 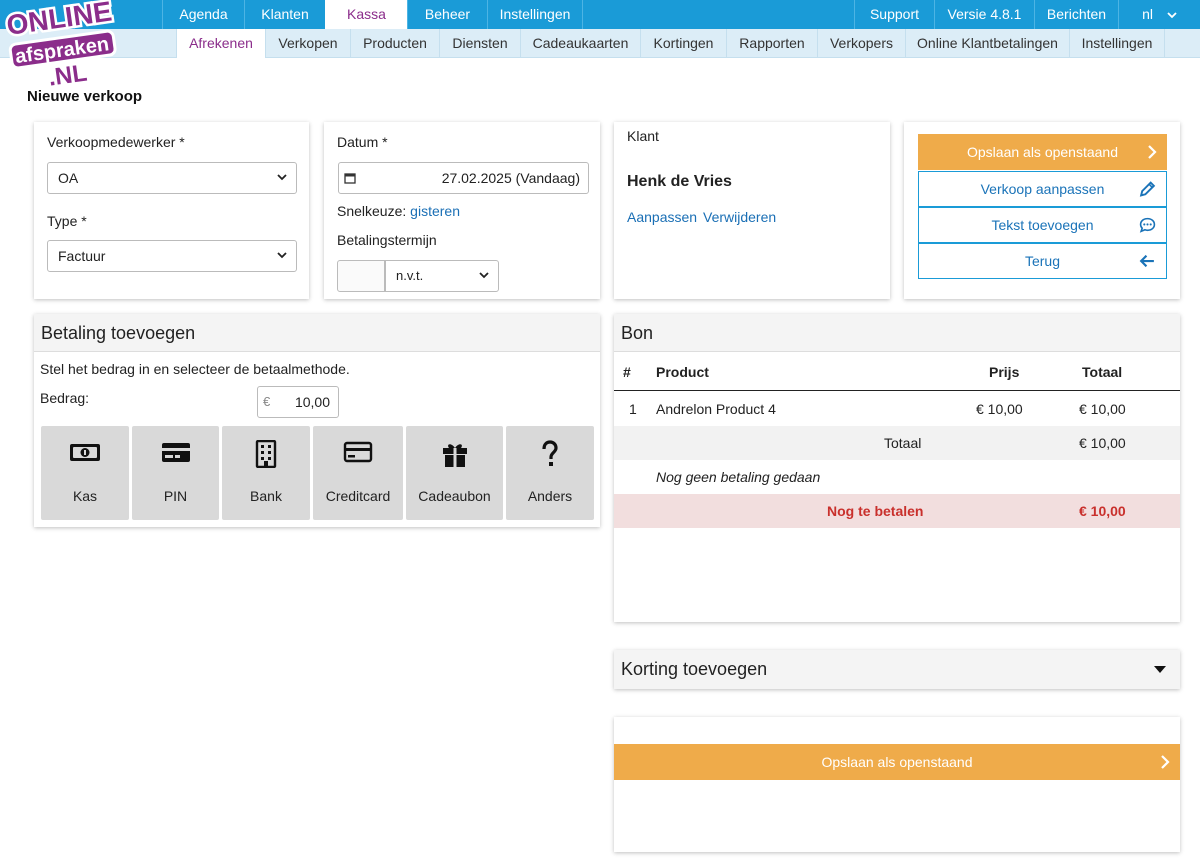 I want to click on save-open-label: Opslaan als openstaand, so click(x=1042, y=152).